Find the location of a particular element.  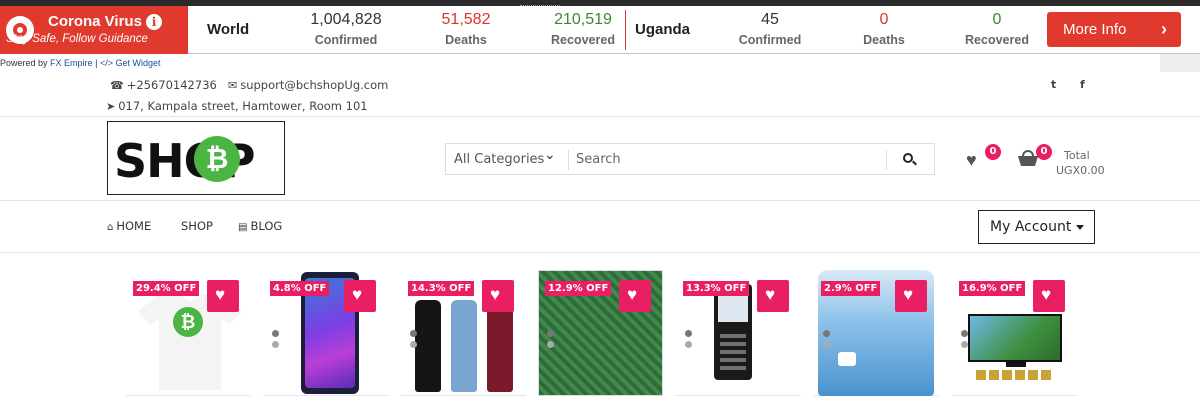

product-card: ₿ 29.4% OFF ♥ is located at coordinates (188, 333).